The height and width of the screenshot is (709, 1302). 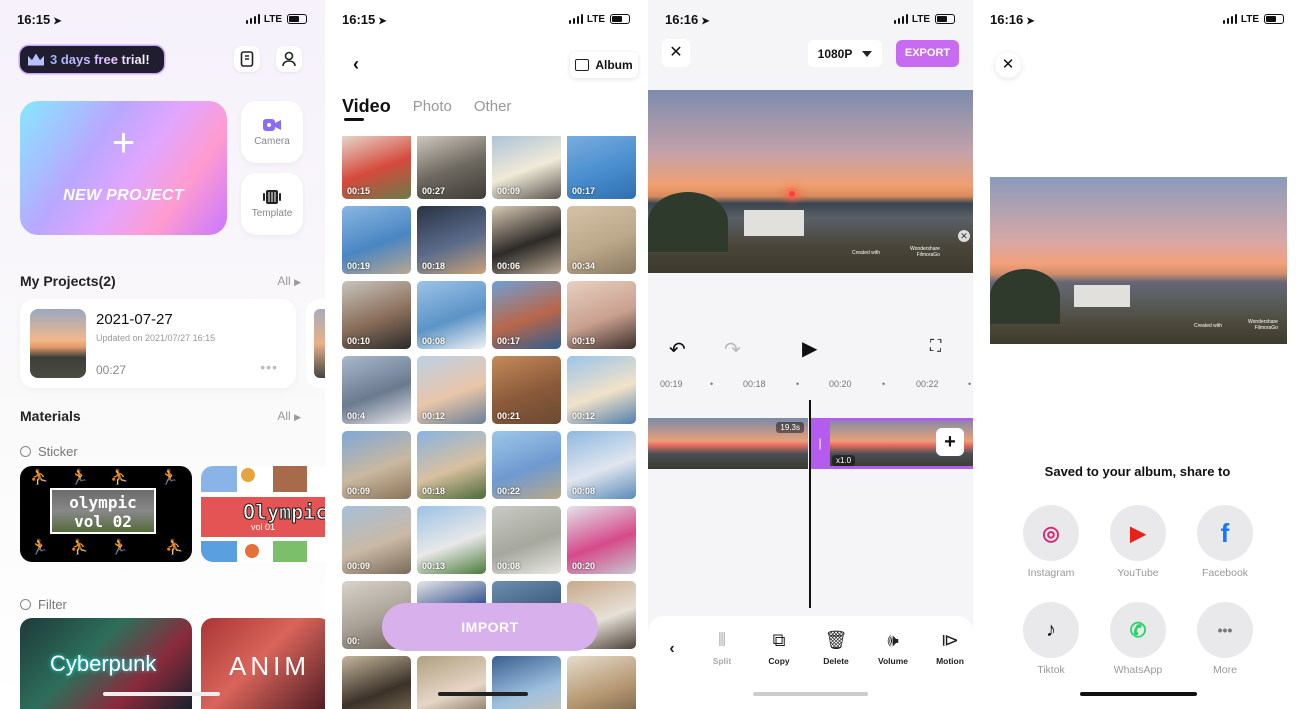 What do you see at coordinates (836, 648) in the screenshot?
I see `delete-tool: 🗑 Delete` at bounding box center [836, 648].